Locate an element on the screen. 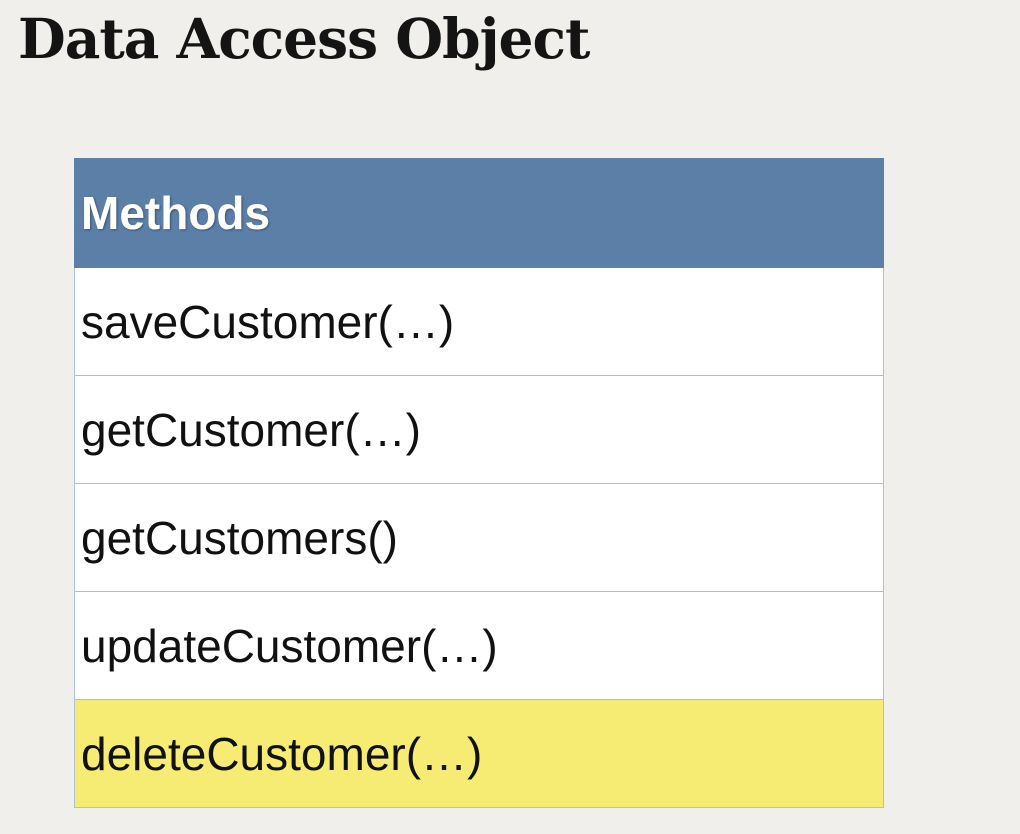 This screenshot has height=834, width=1020. method-get-customer: getCustomer(…) is located at coordinates (479, 429).